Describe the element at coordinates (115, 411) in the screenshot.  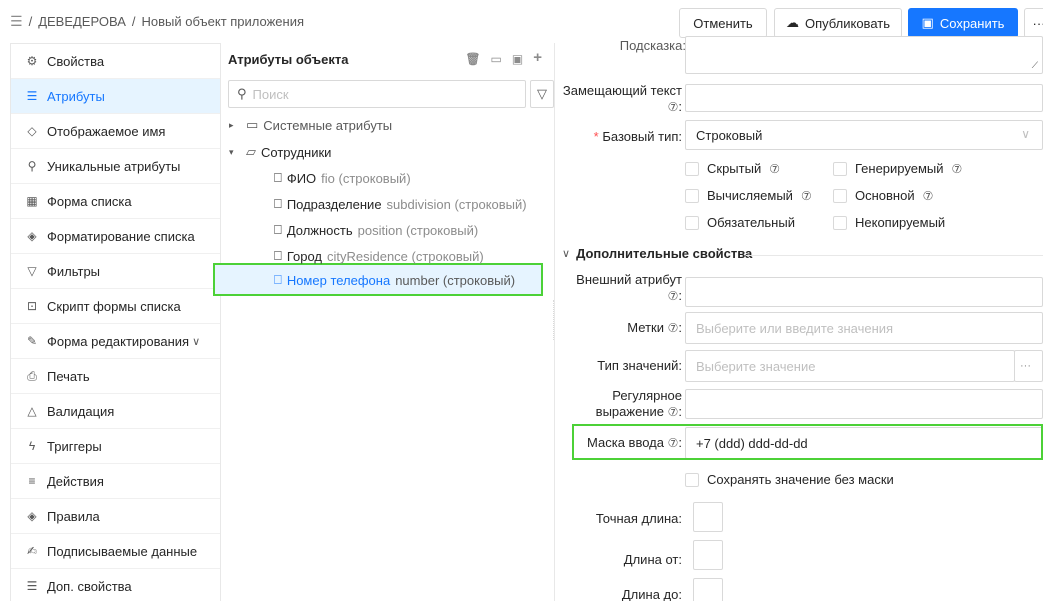
I see `sidebar-item-validation: △ Валидация` at that location.